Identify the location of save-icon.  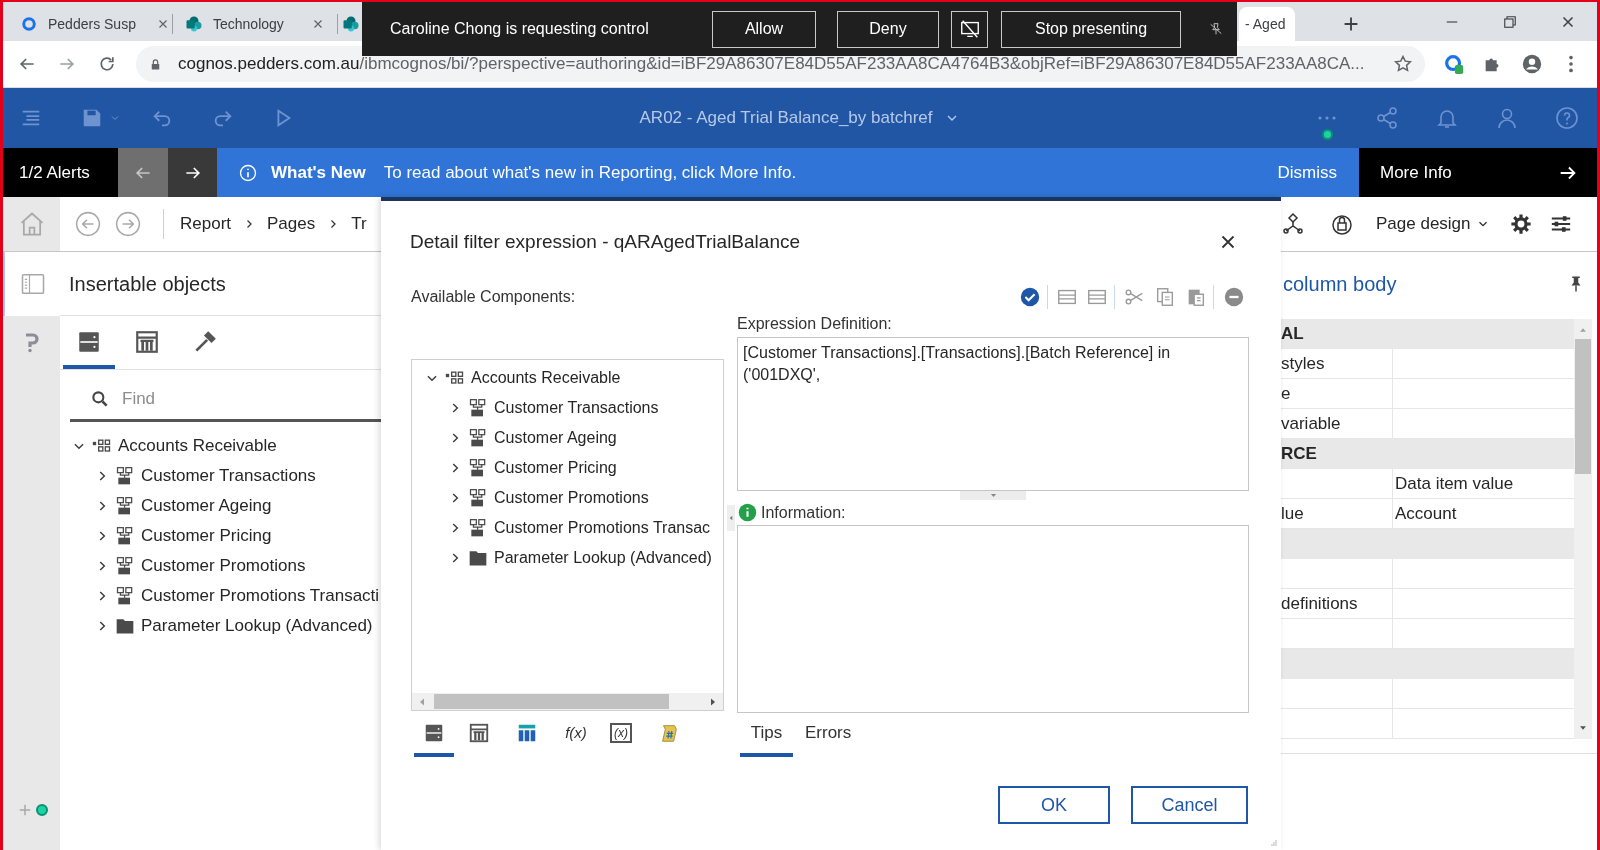
(92, 118).